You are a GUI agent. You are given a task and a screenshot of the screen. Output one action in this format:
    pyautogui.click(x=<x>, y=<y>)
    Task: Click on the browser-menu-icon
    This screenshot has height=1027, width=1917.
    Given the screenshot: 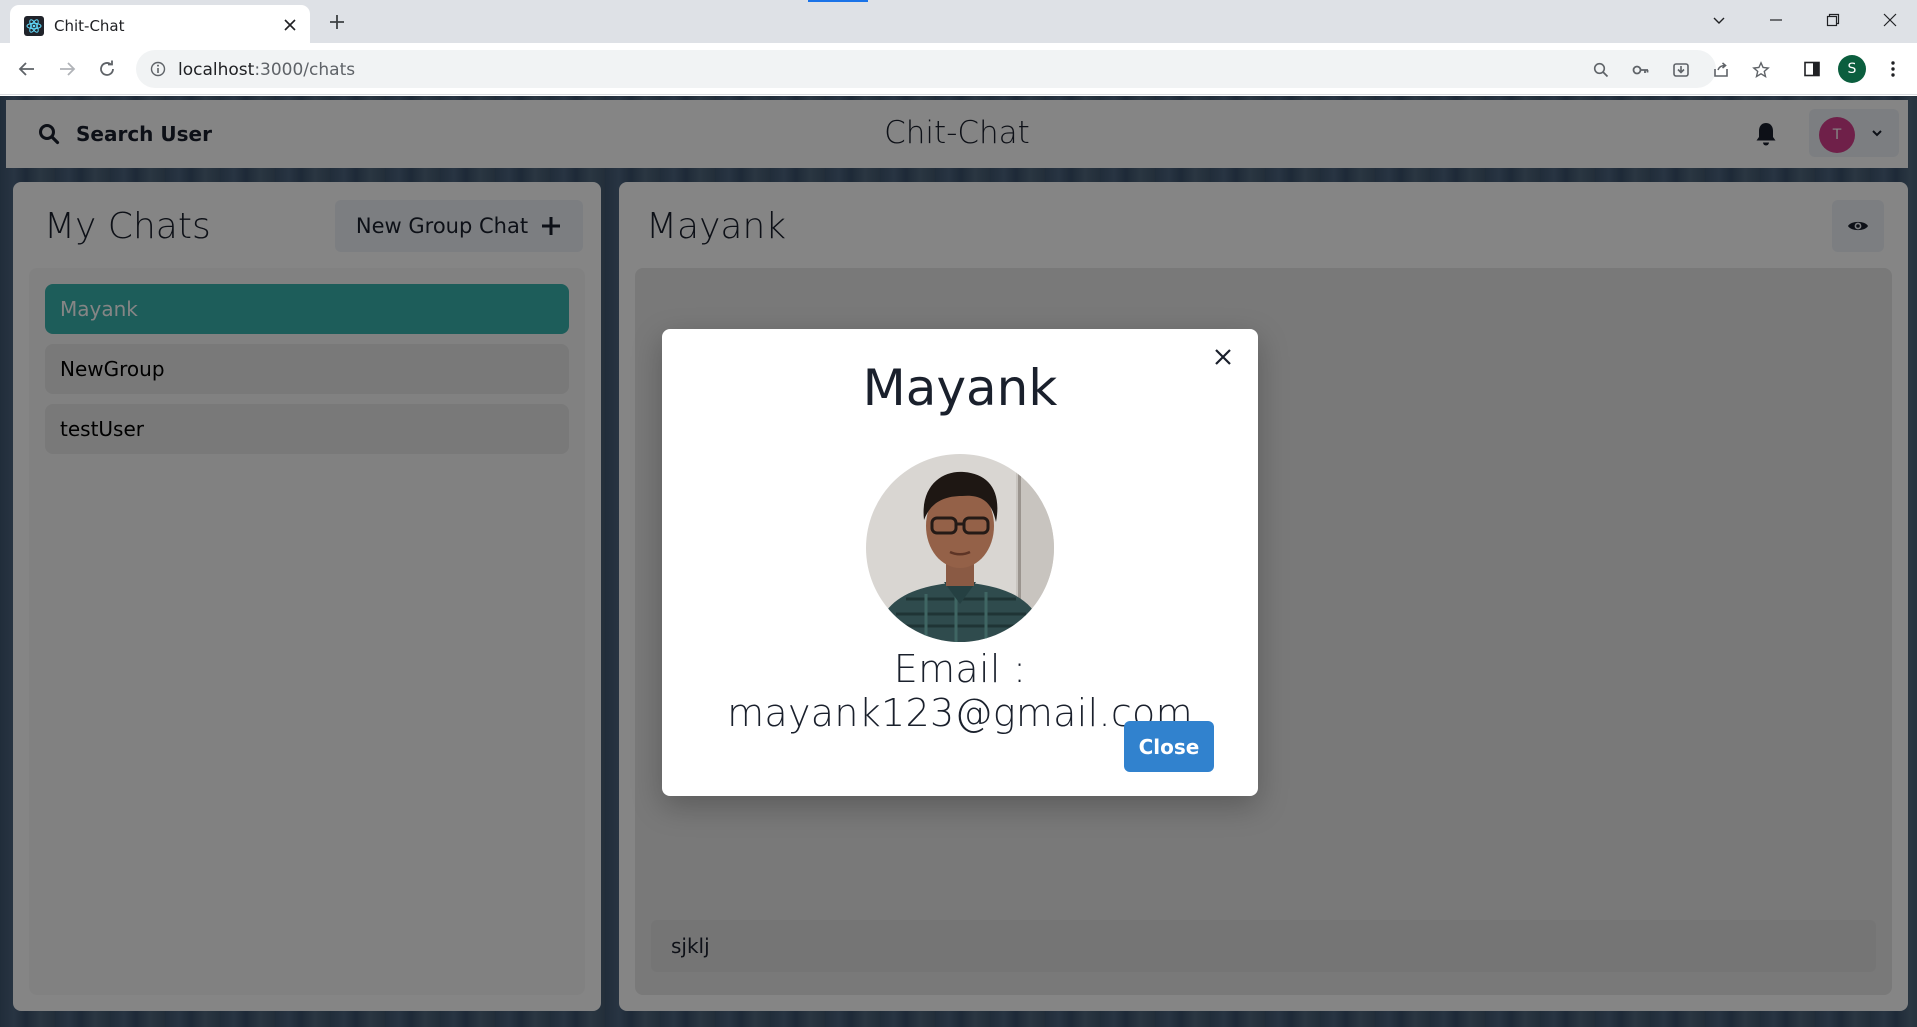 What is the action you would take?
    pyautogui.click(x=1893, y=69)
    